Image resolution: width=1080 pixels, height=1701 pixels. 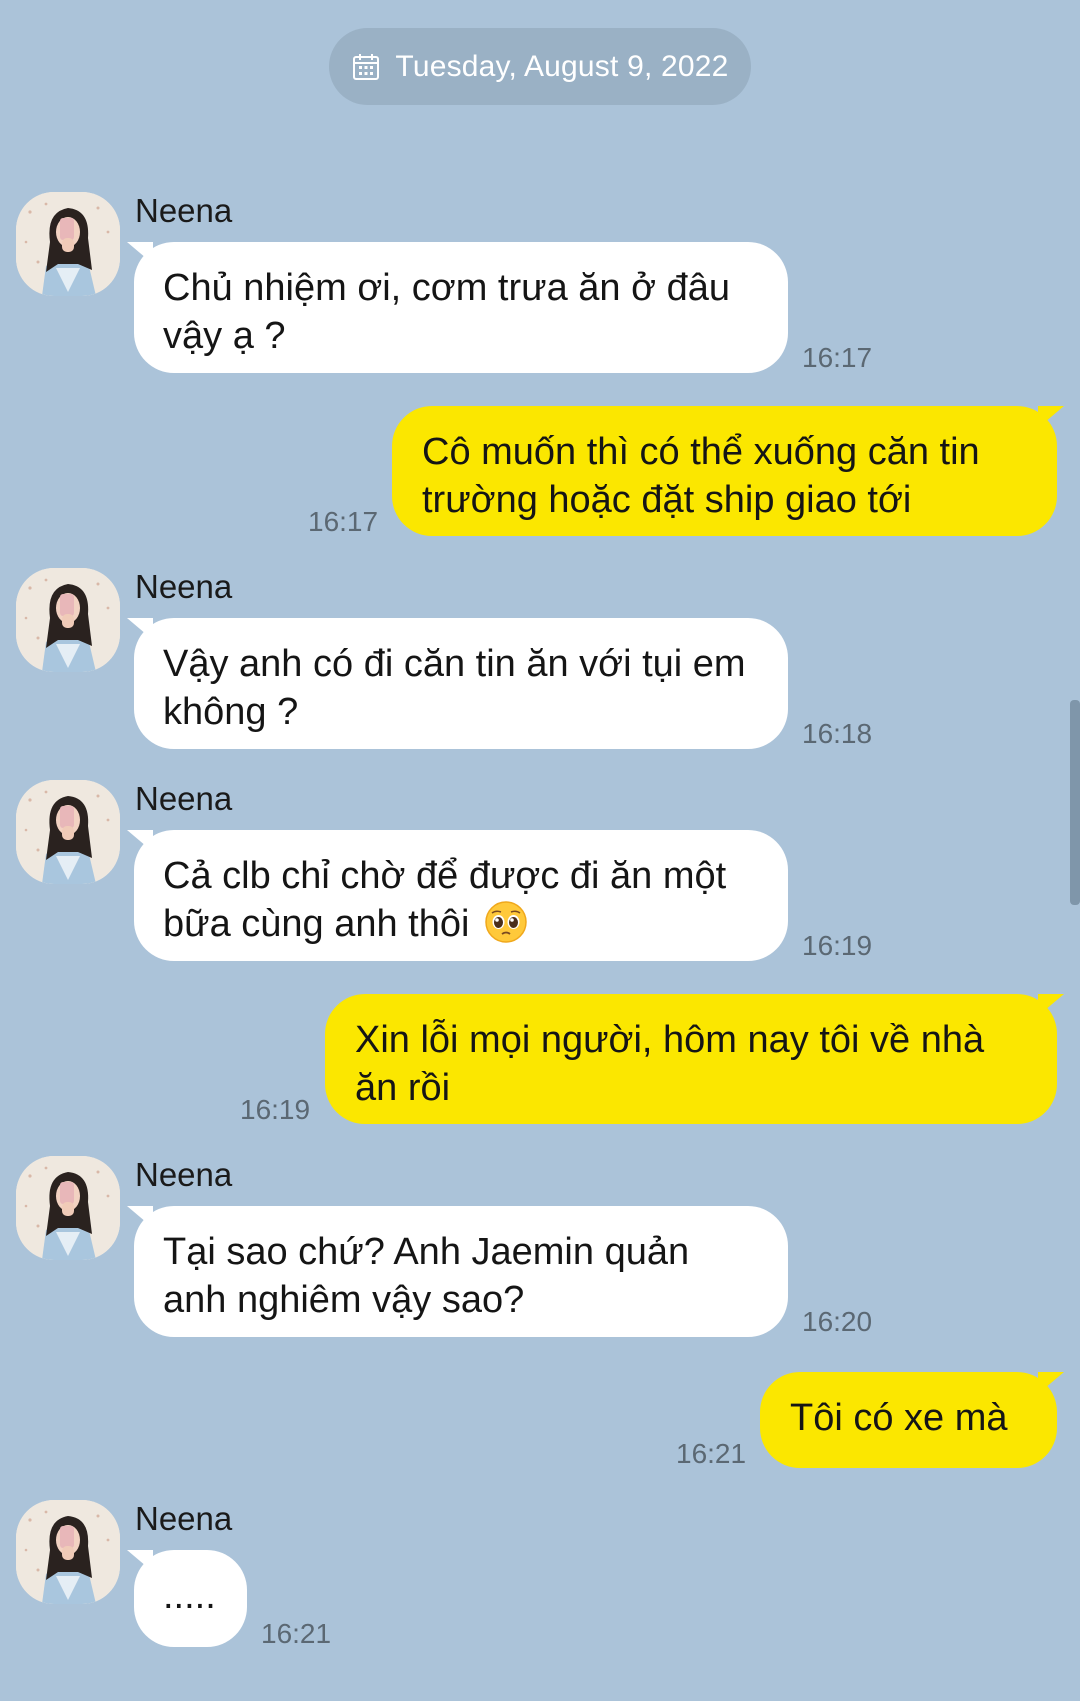 I want to click on message-bubble-incoming: Chủ nhiệm ơi, cơm trưa ăn ở đâu vậy ạ ?, so click(x=457, y=307).